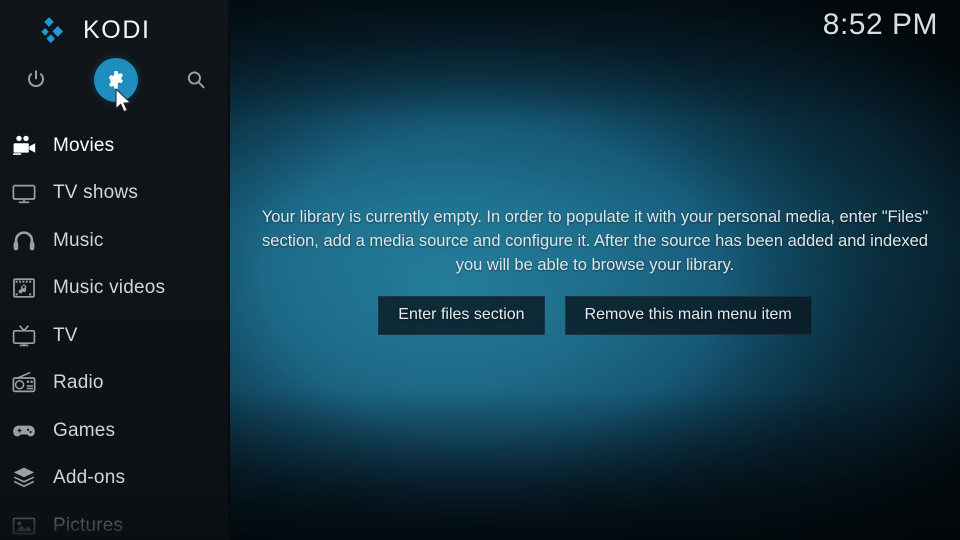 The height and width of the screenshot is (540, 960). I want to click on top-button-row, so click(115, 81).